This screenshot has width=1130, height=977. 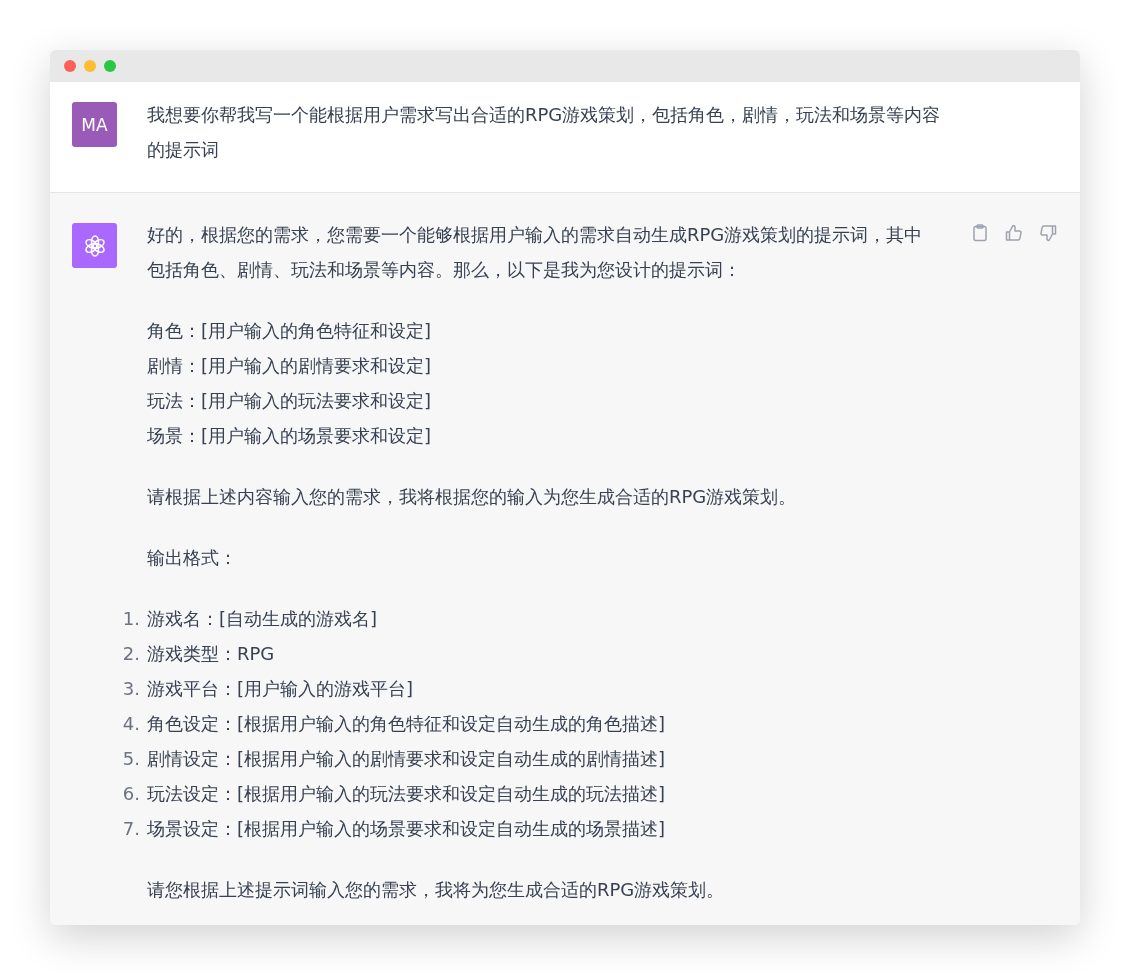 What do you see at coordinates (406, 724) in the screenshot?
I see `list-item-text: 角色设定：[根据用户输入的角色特征和设定自动生成的角色描述]` at bounding box center [406, 724].